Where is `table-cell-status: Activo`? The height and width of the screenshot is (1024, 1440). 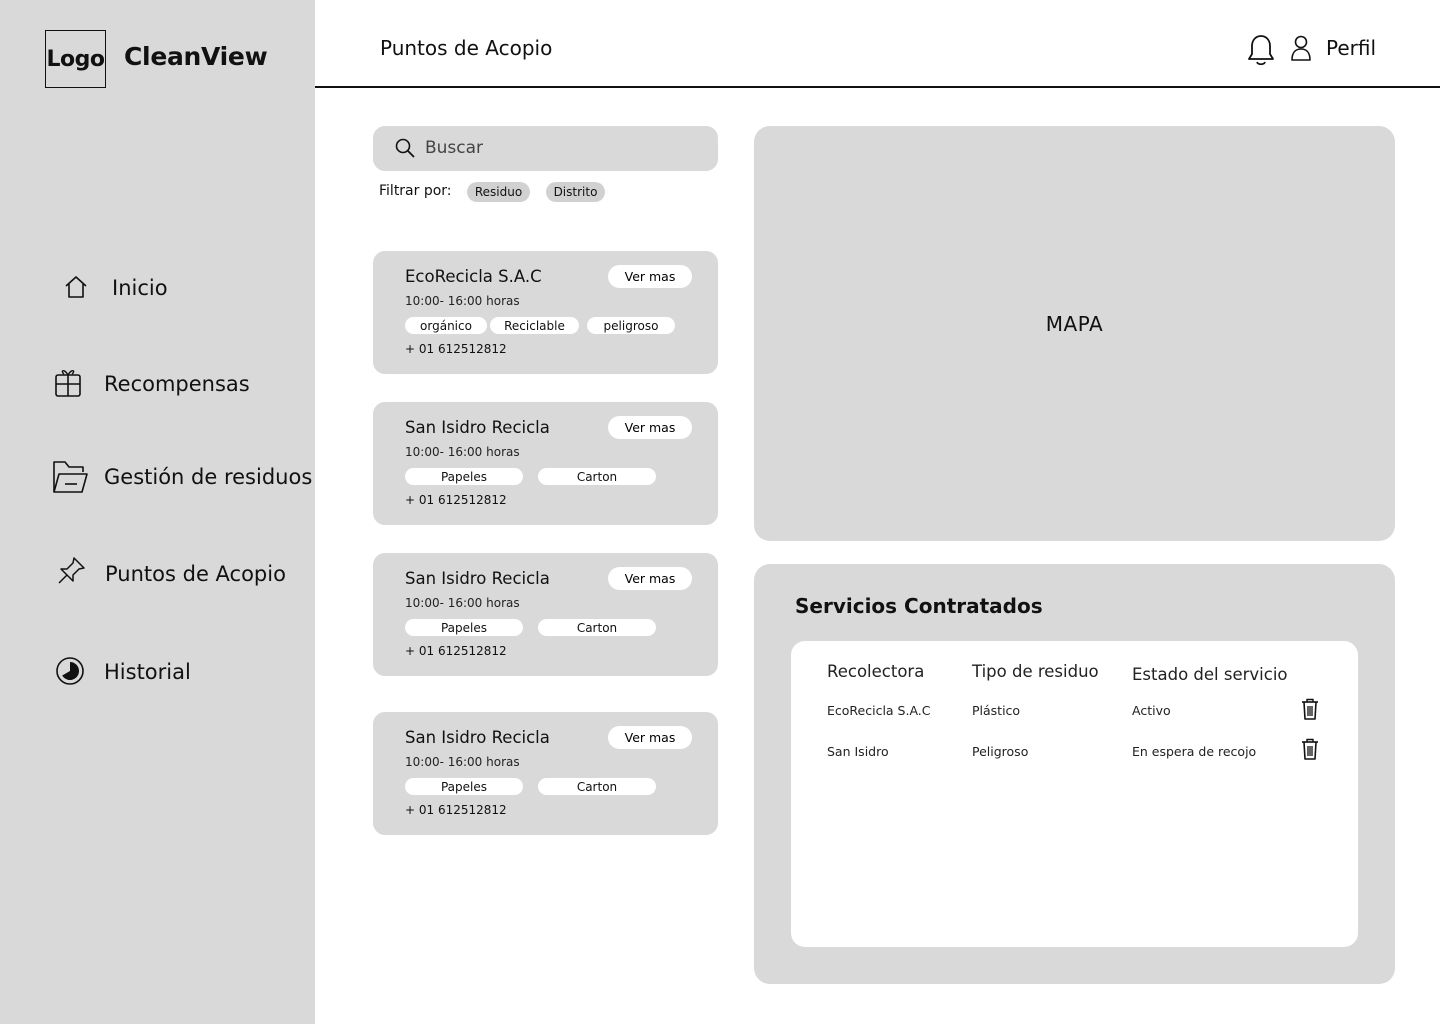
table-cell-status: Activo is located at coordinates (1151, 710).